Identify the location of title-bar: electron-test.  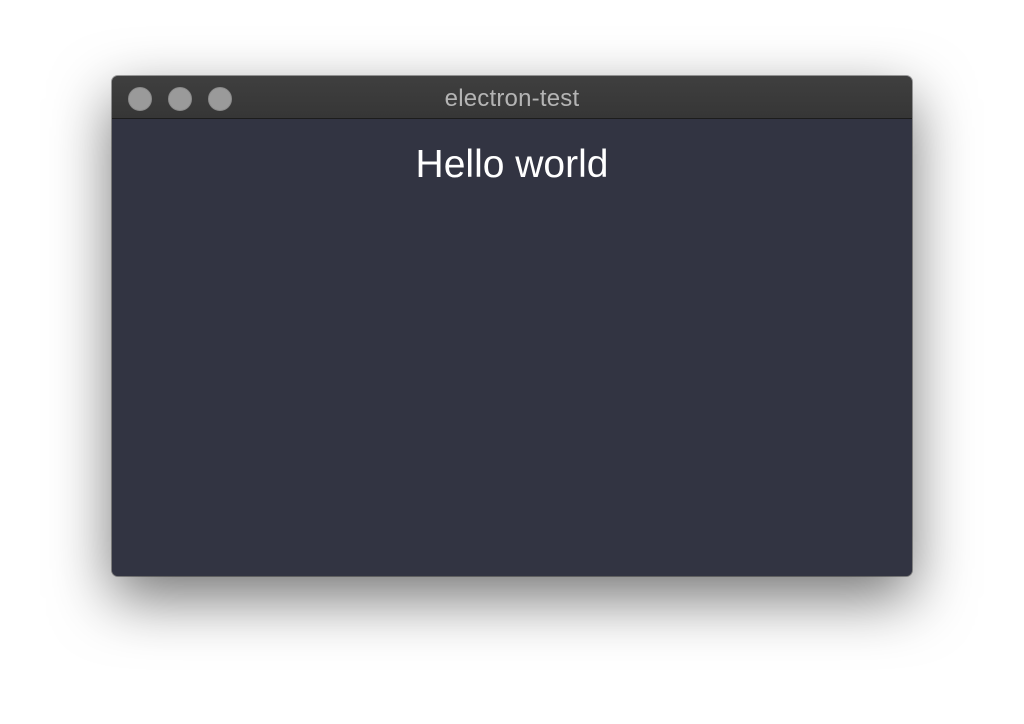
(512, 97).